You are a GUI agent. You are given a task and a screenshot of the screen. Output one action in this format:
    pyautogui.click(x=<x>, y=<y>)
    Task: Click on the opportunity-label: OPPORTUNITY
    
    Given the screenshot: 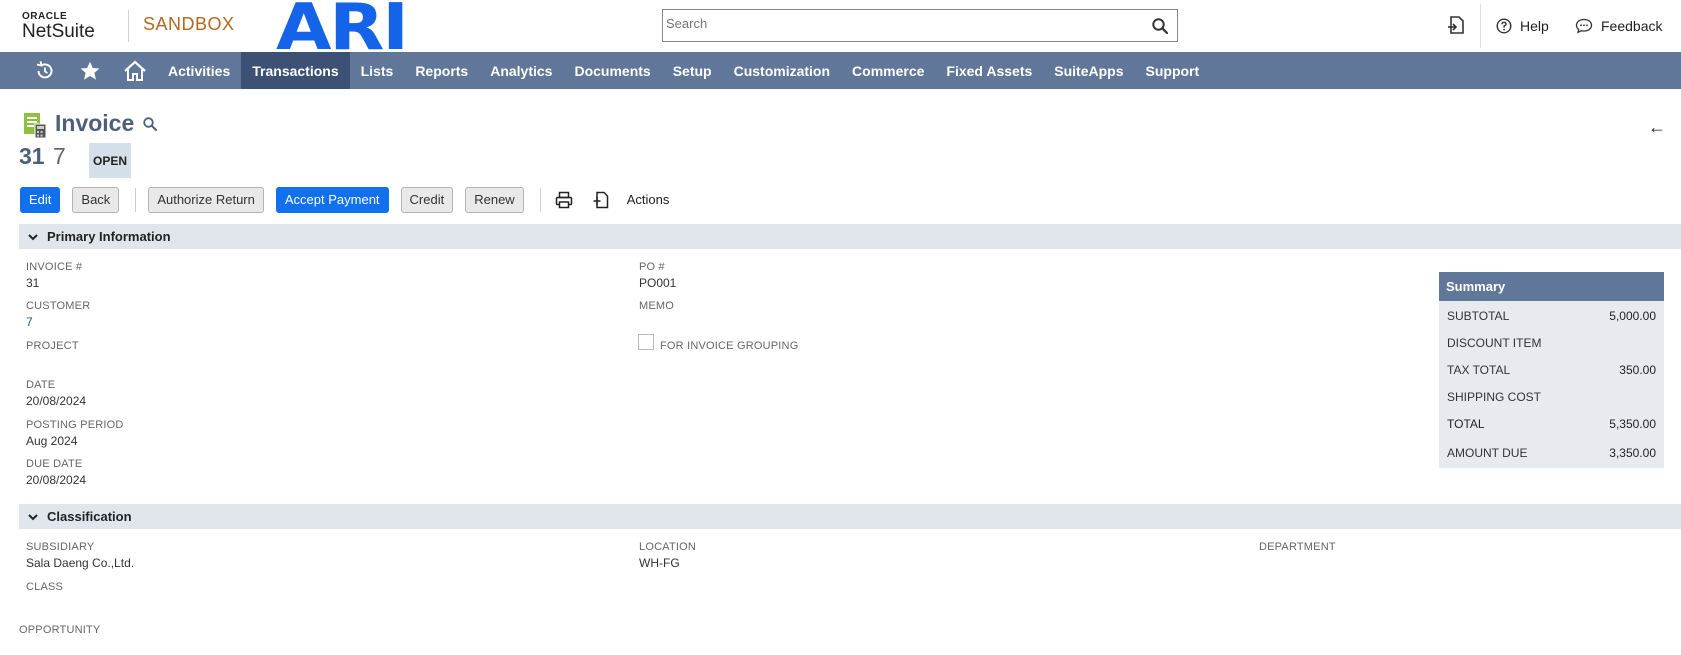 What is the action you would take?
    pyautogui.click(x=60, y=630)
    